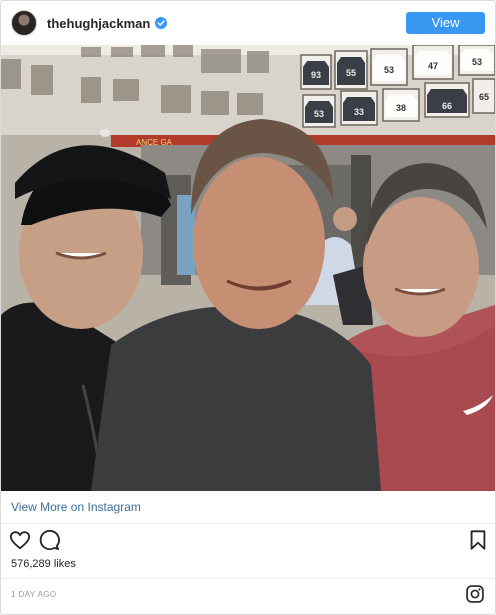  I want to click on jersey-number: 65, so click(484, 97).